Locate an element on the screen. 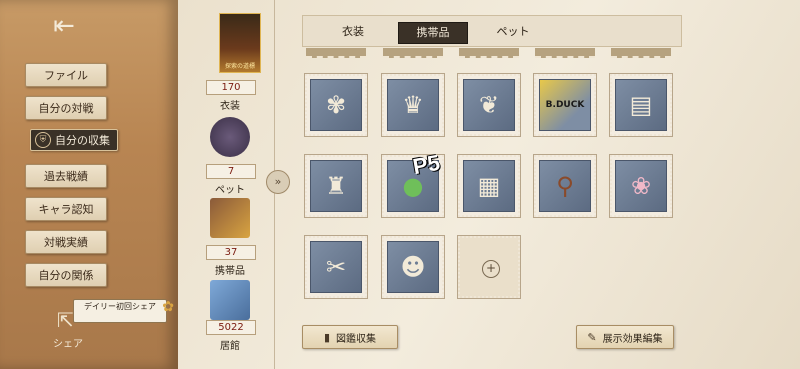 This screenshot has width=800, height=369. residence-count: 5022 is located at coordinates (231, 327).